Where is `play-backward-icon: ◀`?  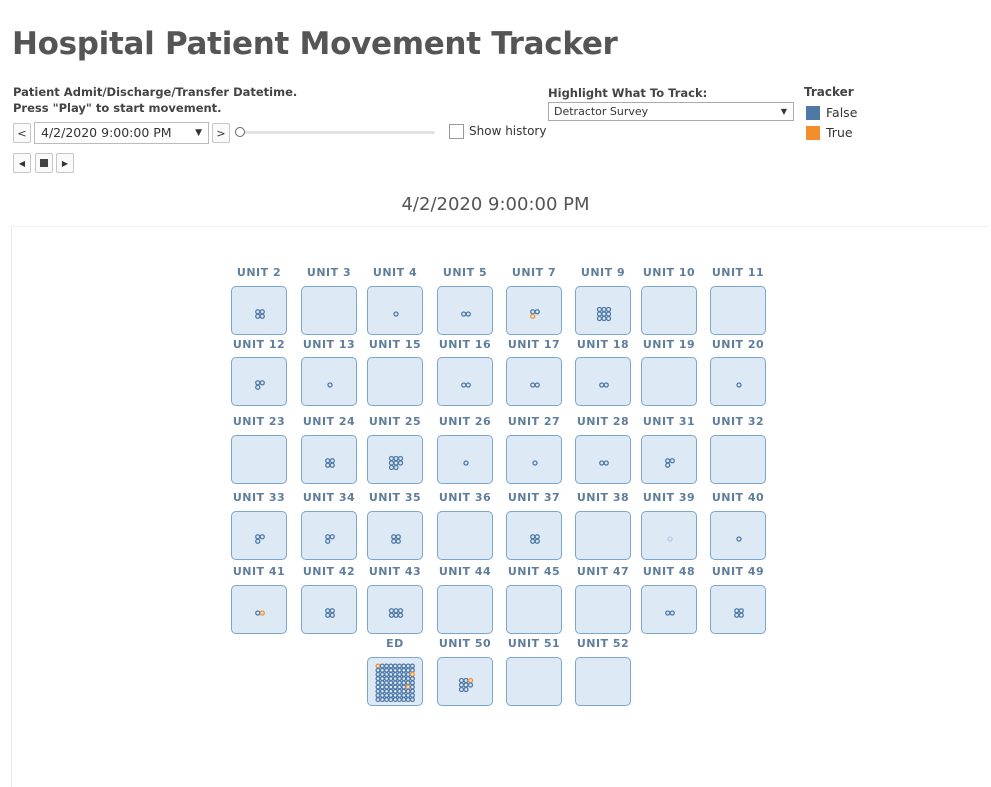 play-backward-icon: ◀ is located at coordinates (22, 163).